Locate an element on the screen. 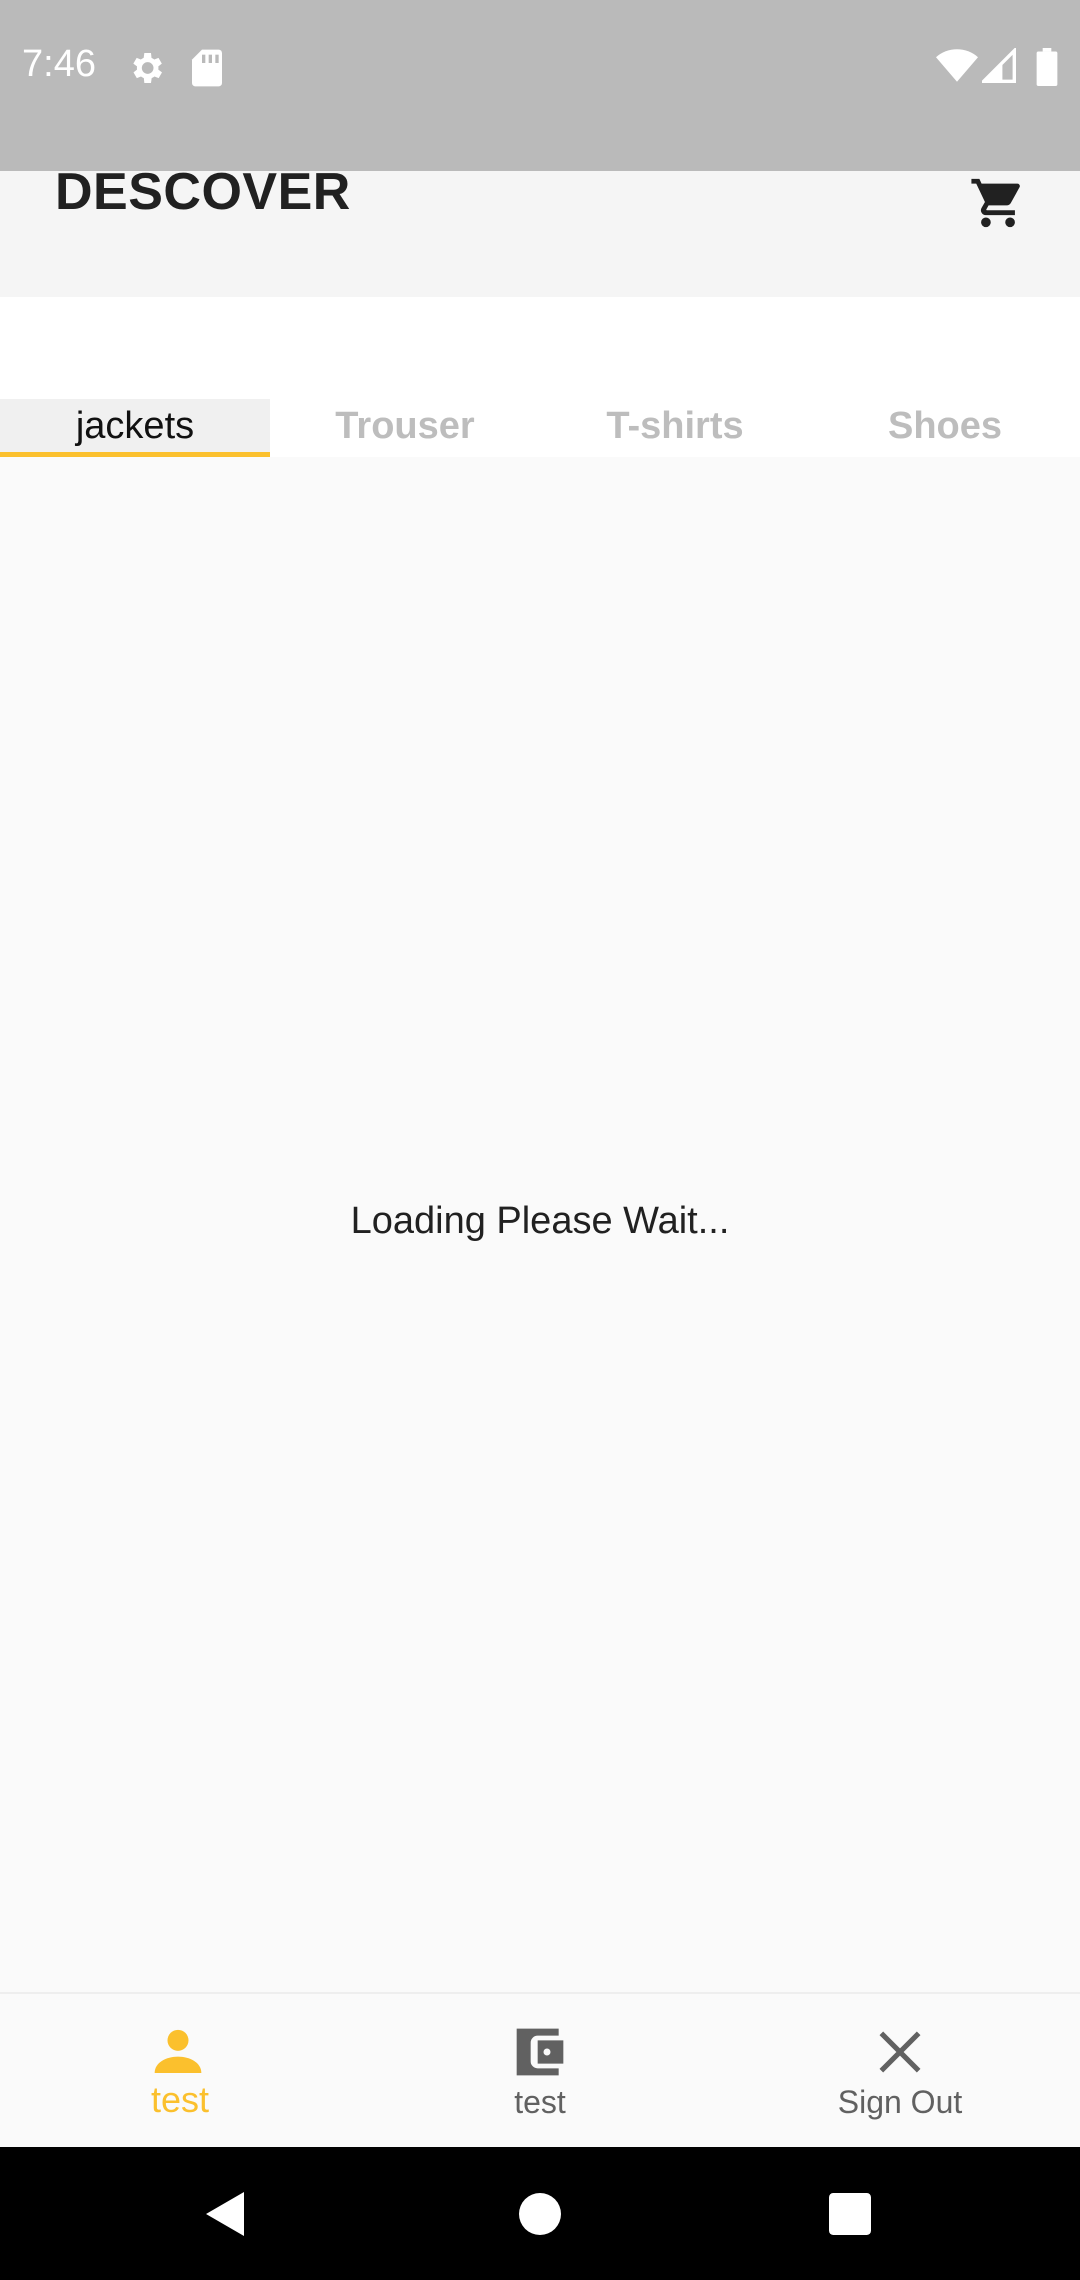  tab-label: T-shirts is located at coordinates (675, 426).